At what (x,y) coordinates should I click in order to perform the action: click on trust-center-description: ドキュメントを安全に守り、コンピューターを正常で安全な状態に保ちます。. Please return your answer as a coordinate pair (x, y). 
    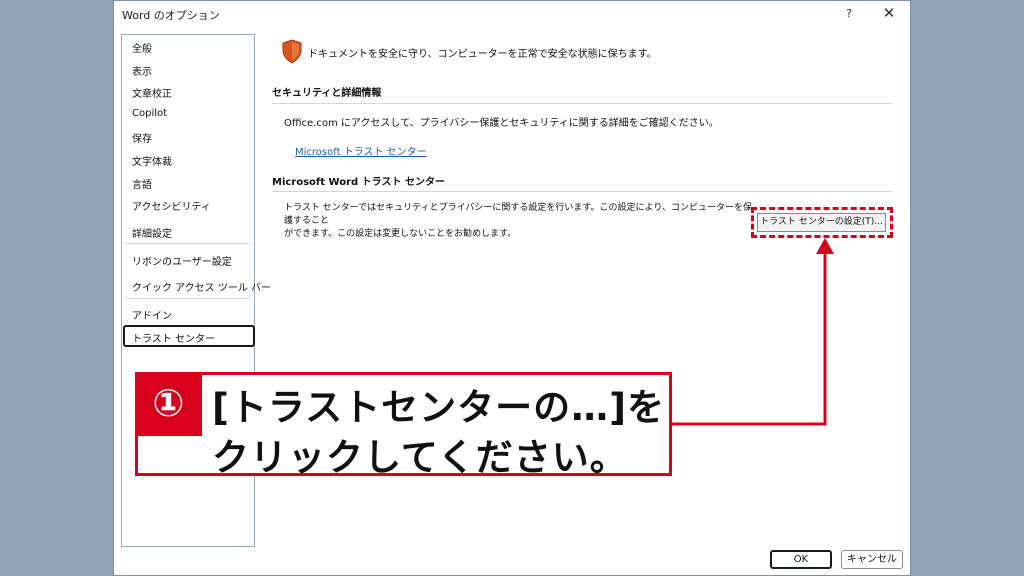
    Looking at the image, I should click on (482, 54).